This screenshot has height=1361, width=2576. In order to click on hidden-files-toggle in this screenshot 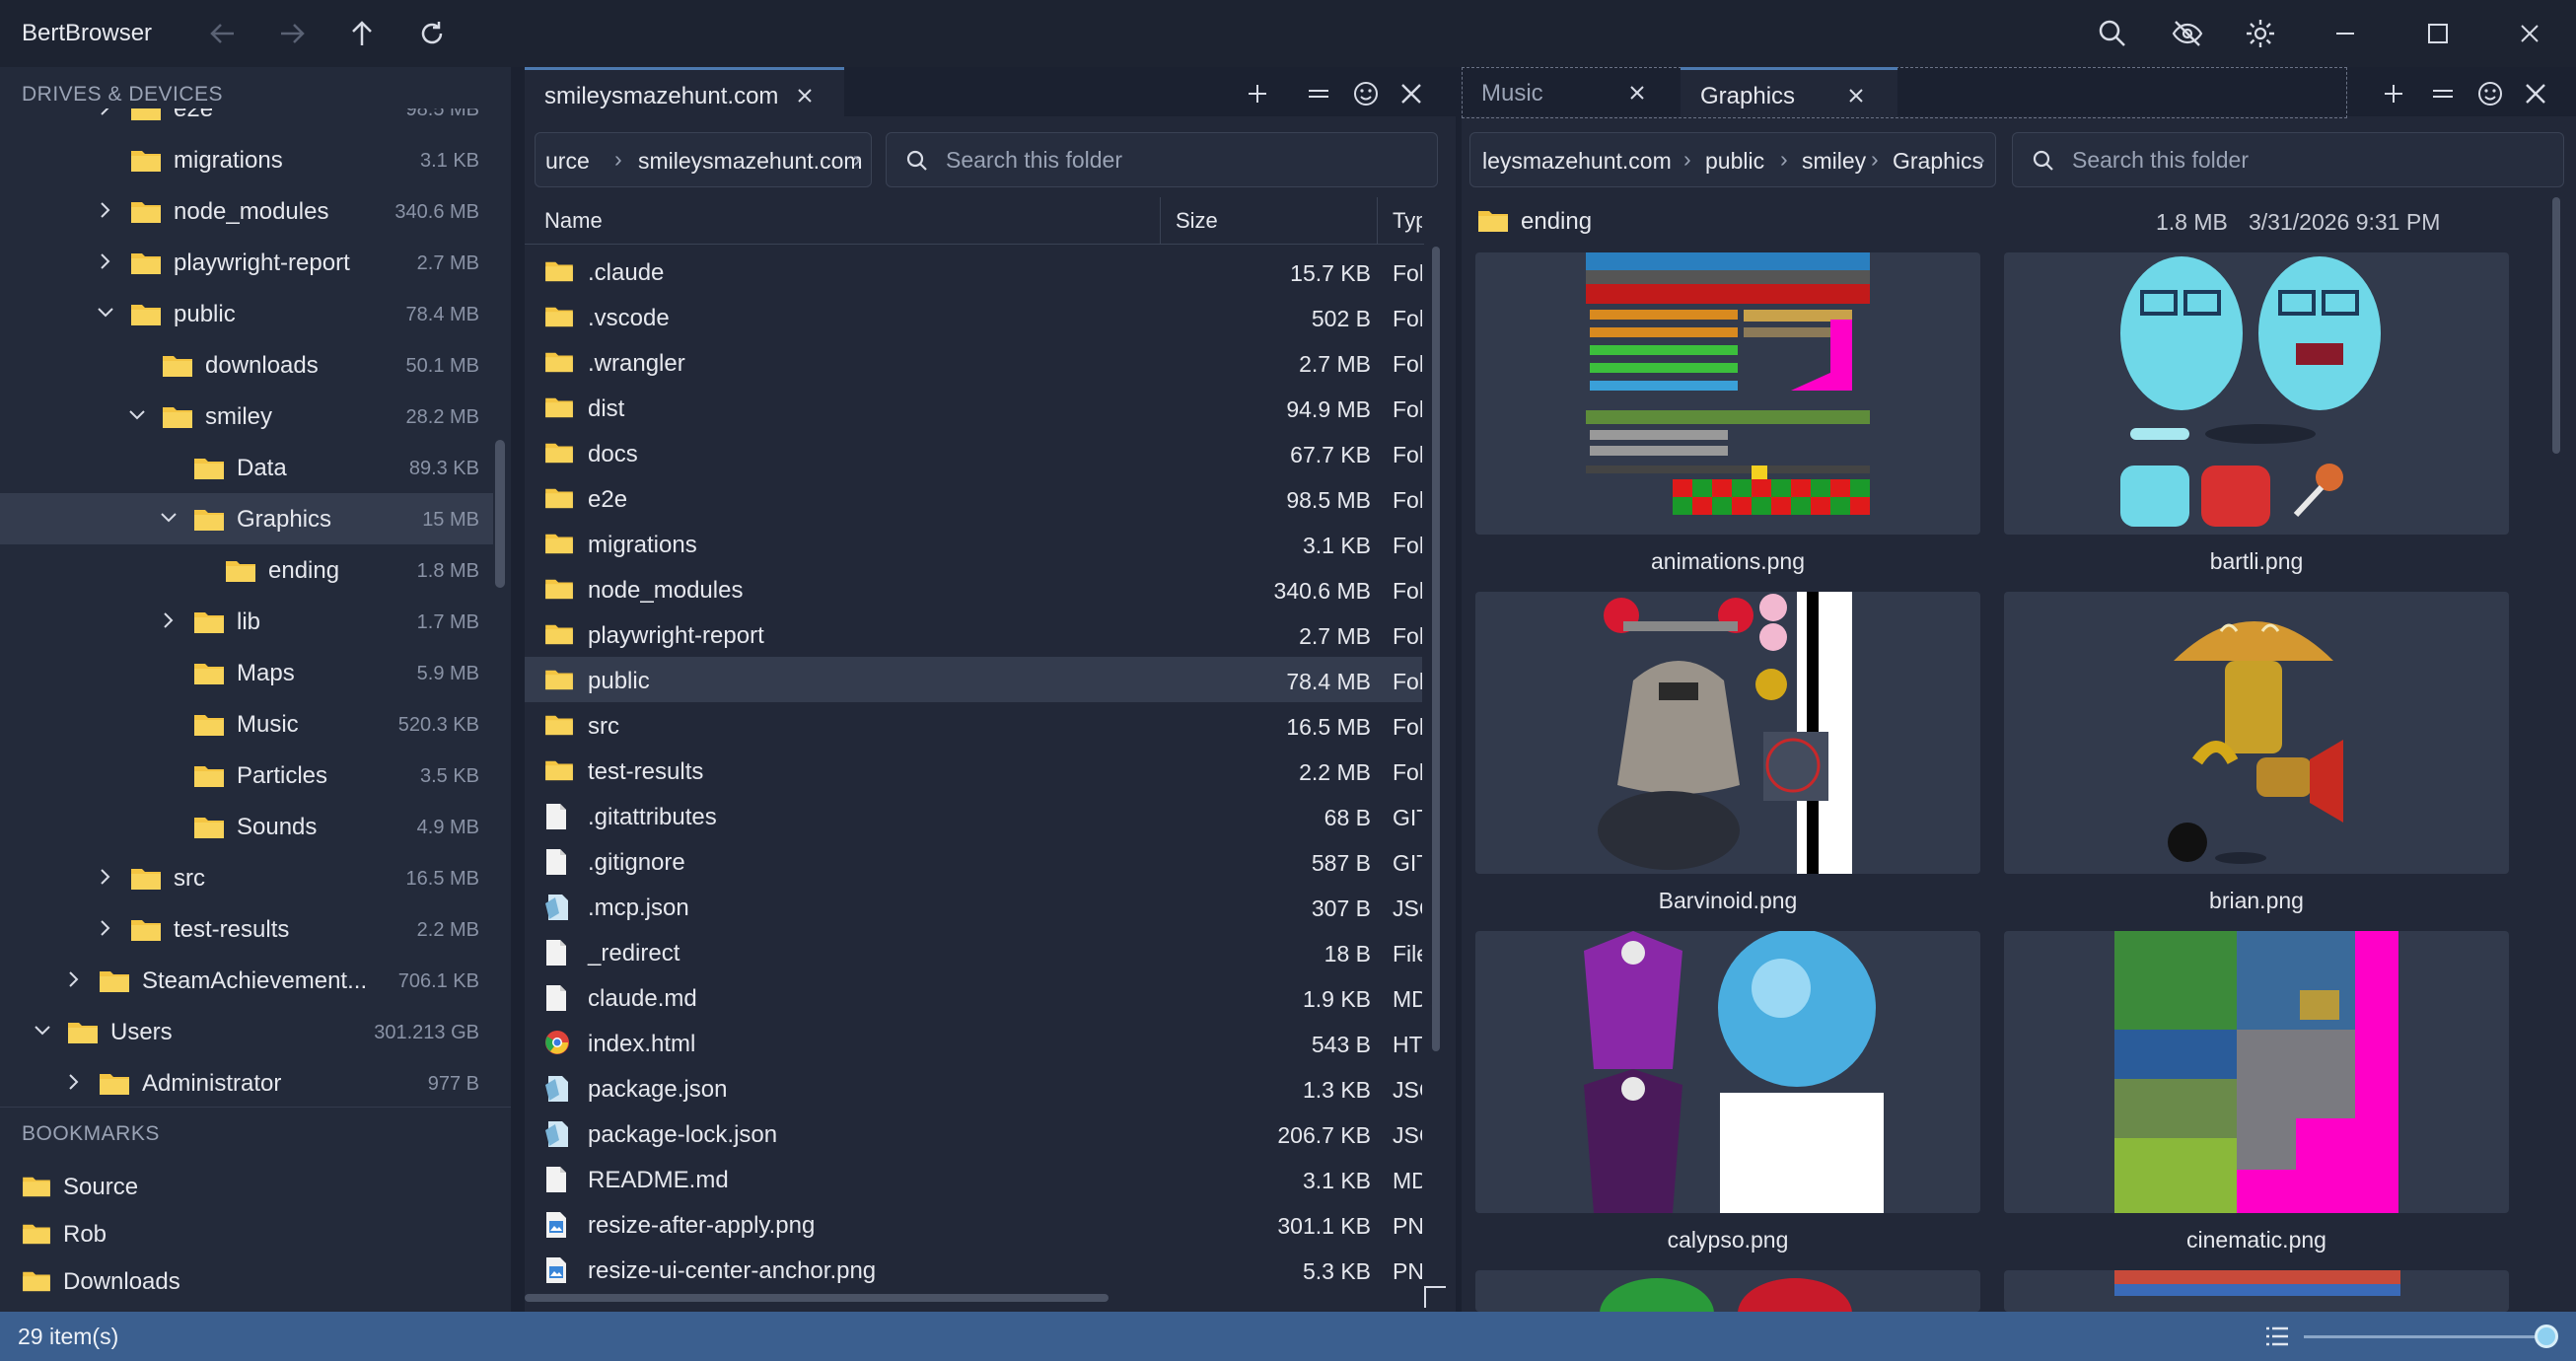, I will do `click(2187, 34)`.